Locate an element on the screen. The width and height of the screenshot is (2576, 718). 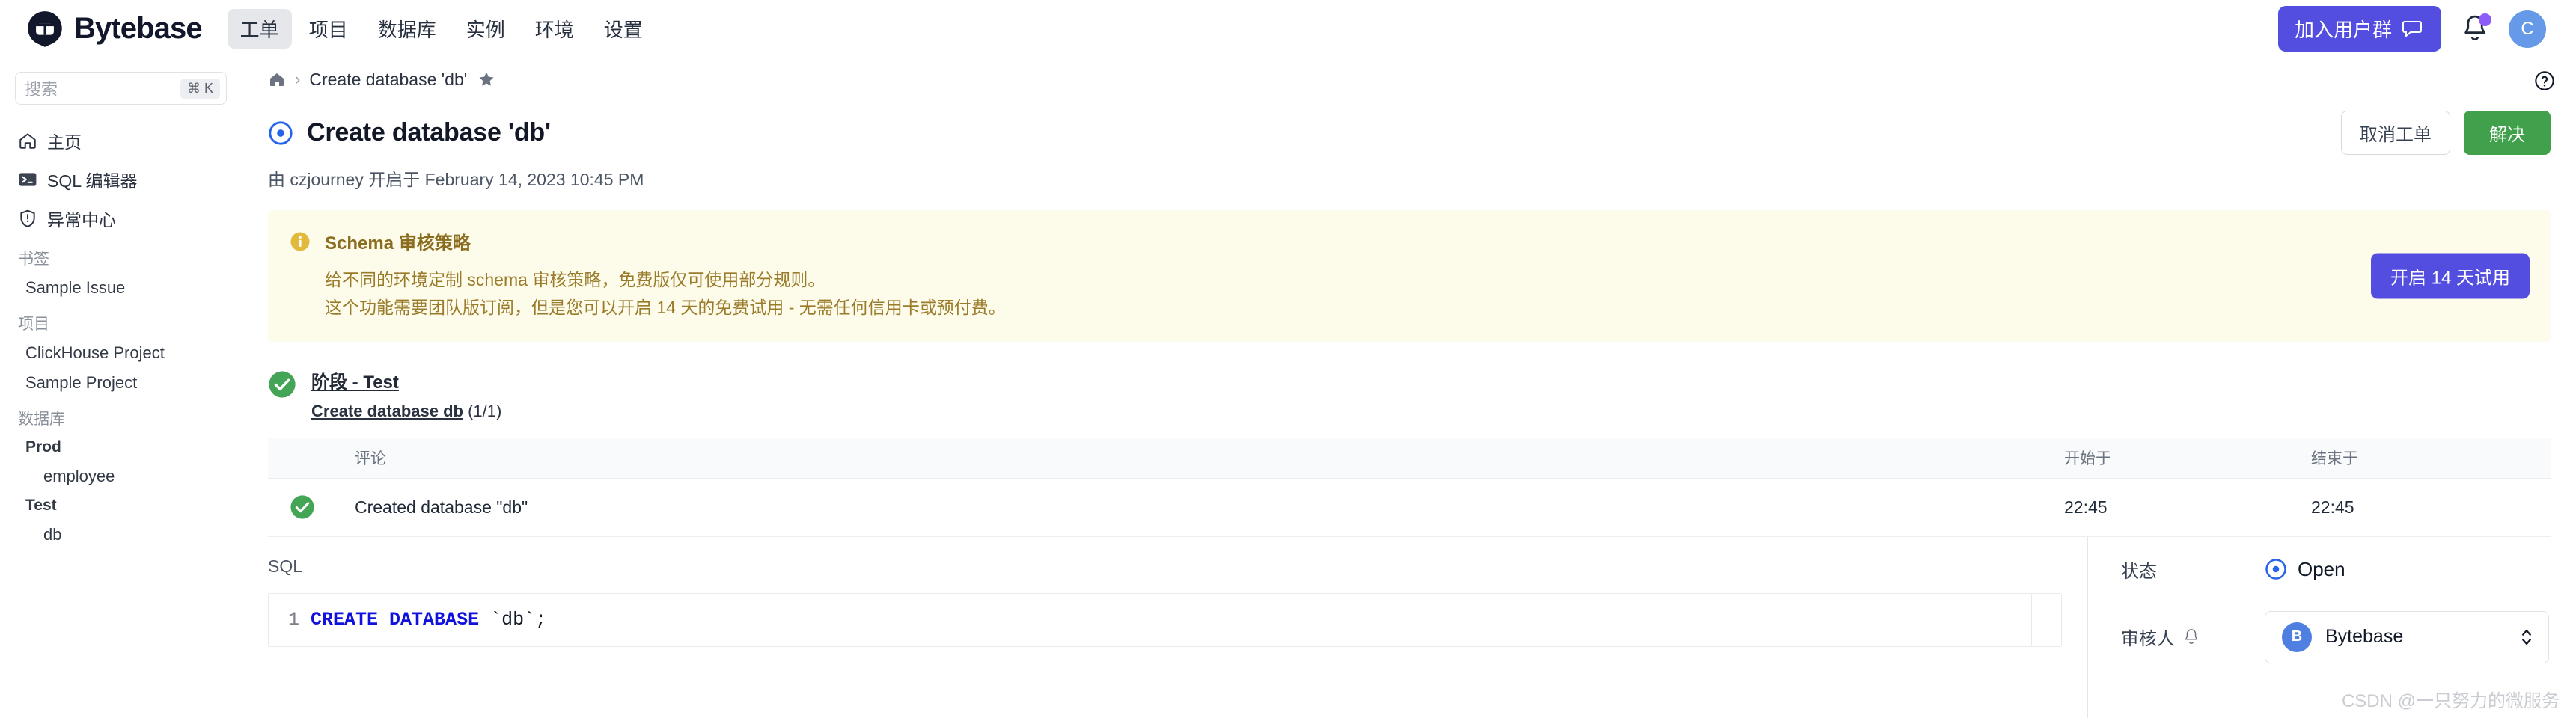
issue-header: Create database 'db' 取消工单 解决 is located at coordinates (1409, 127).